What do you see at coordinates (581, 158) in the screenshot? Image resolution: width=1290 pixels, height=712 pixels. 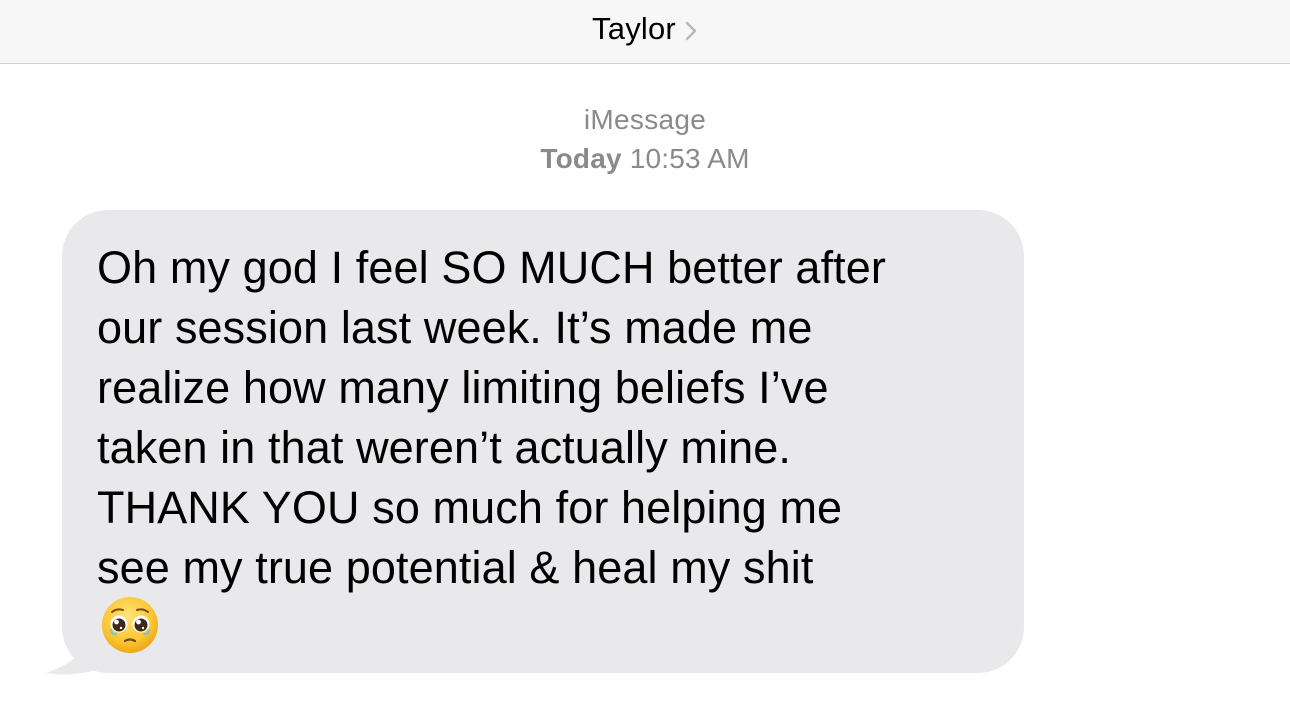 I see `timestamp-day: Today` at bounding box center [581, 158].